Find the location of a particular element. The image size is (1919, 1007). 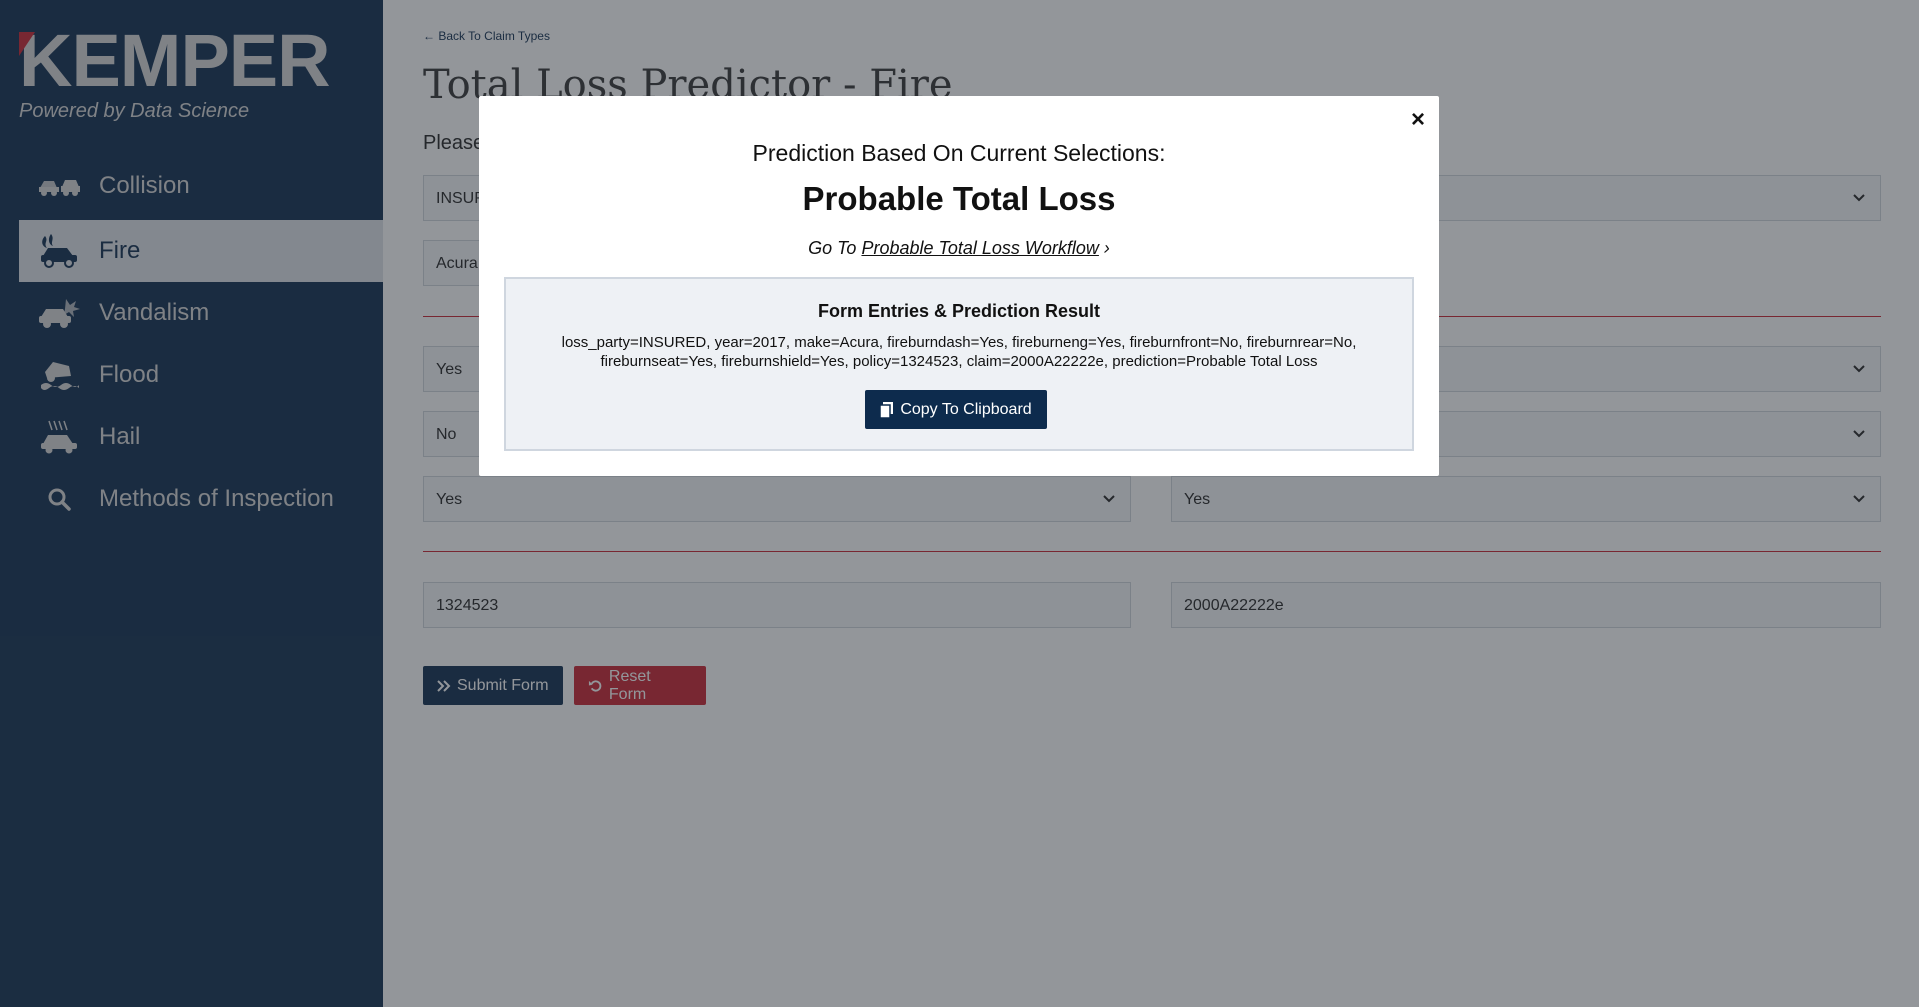

clipboard-icon is located at coordinates (887, 409).